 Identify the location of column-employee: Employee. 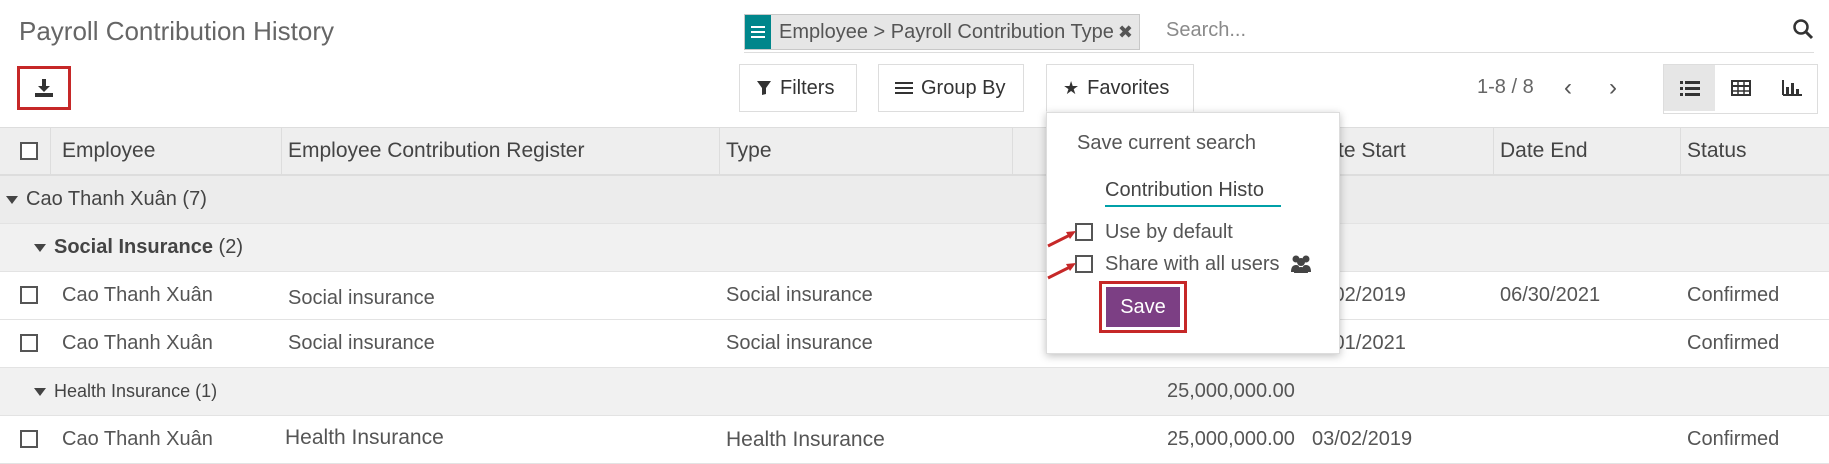
(108, 151).